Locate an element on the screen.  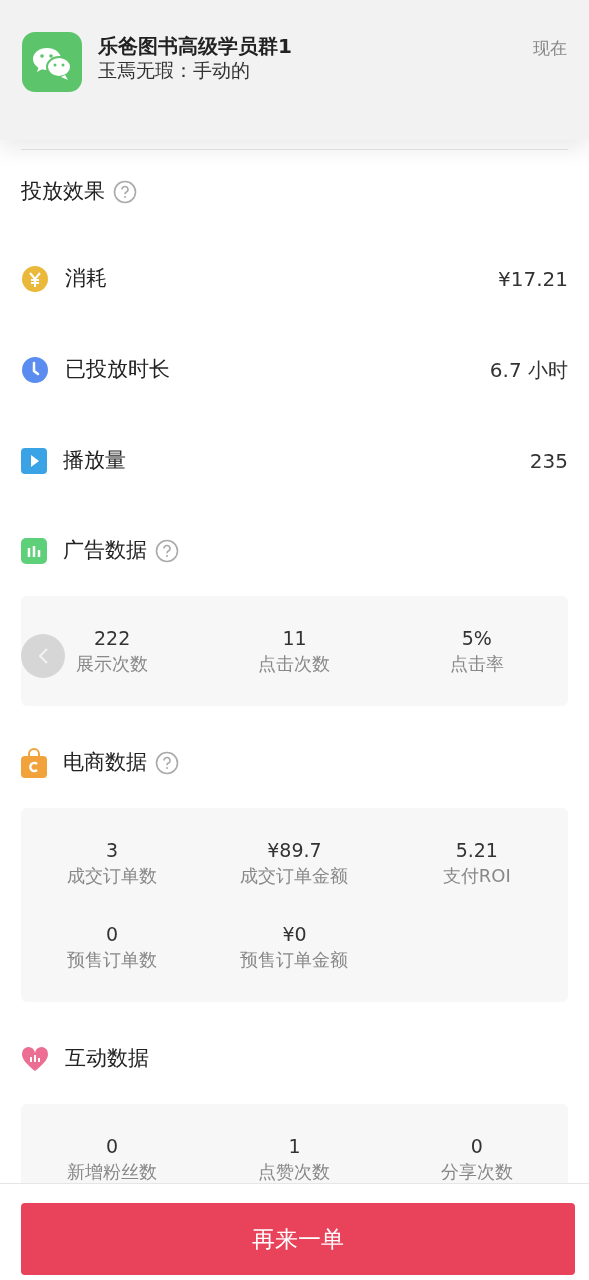
previous-button is located at coordinates (43, 656).